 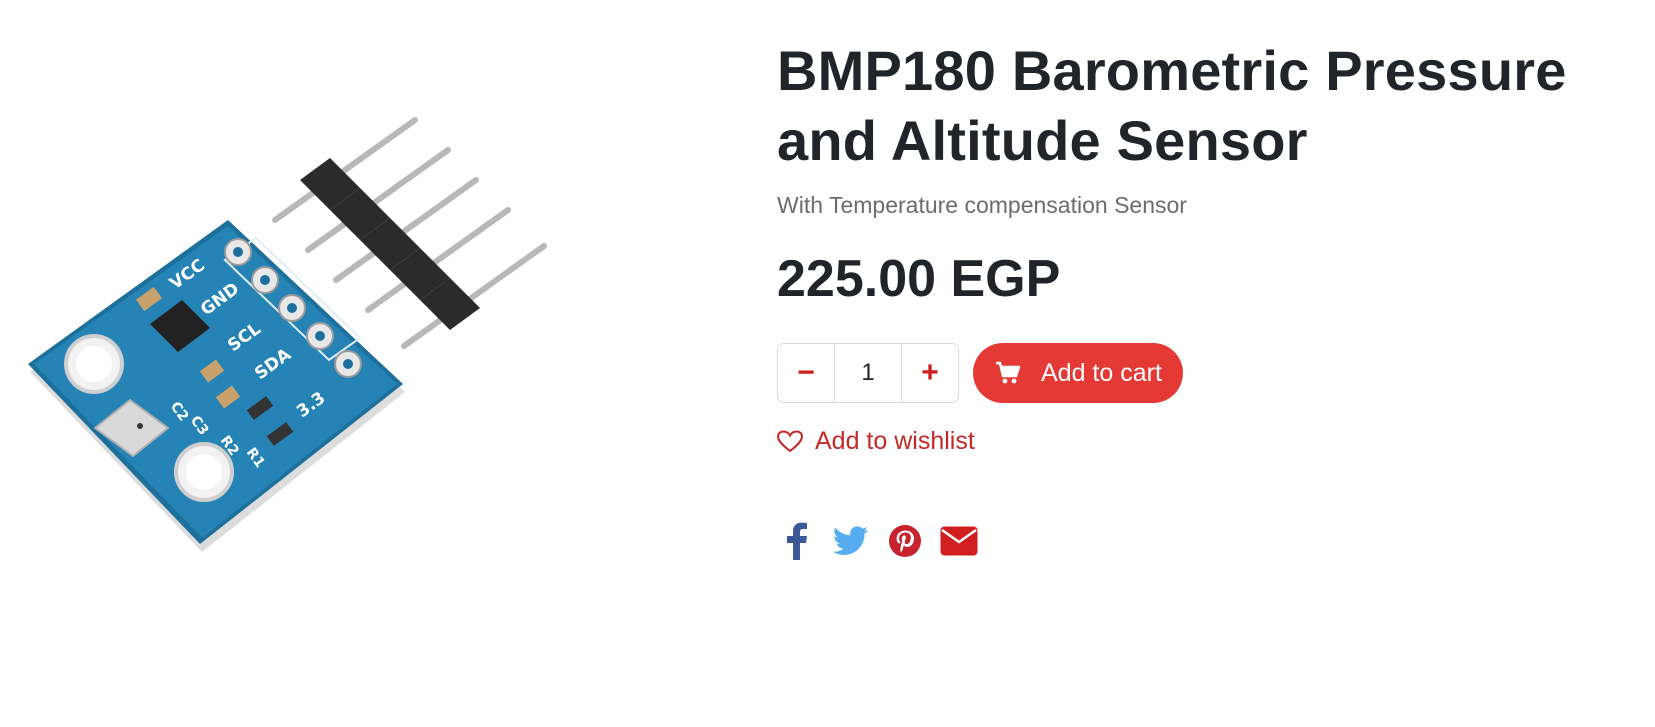 I want to click on share-buttons, so click(x=1207, y=541).